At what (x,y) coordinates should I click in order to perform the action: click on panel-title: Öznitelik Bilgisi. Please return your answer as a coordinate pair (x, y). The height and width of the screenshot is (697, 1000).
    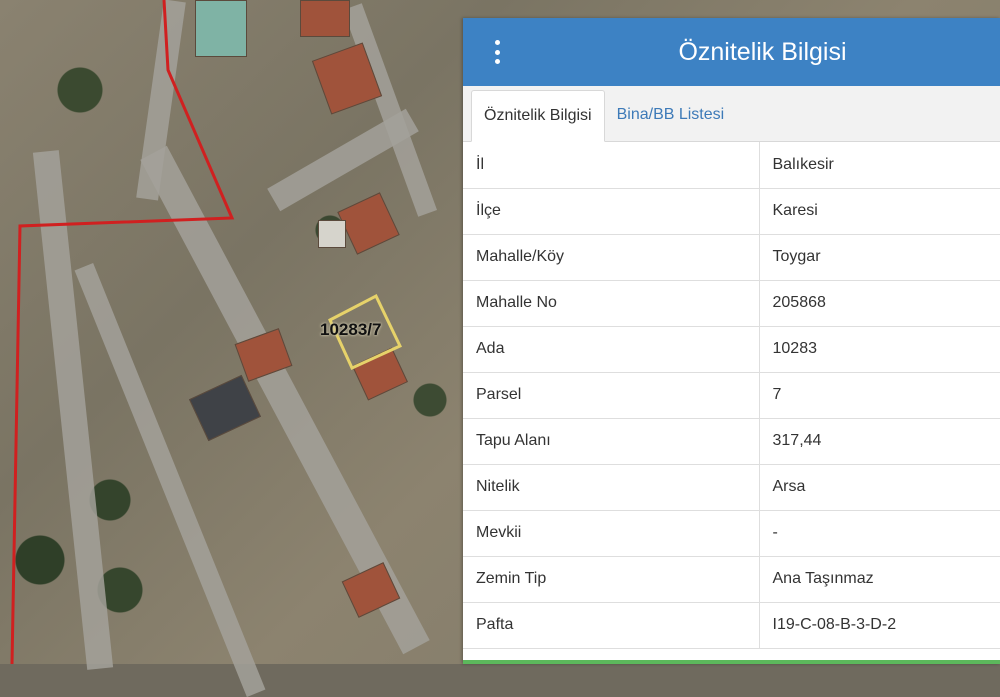
    Looking at the image, I should click on (762, 51).